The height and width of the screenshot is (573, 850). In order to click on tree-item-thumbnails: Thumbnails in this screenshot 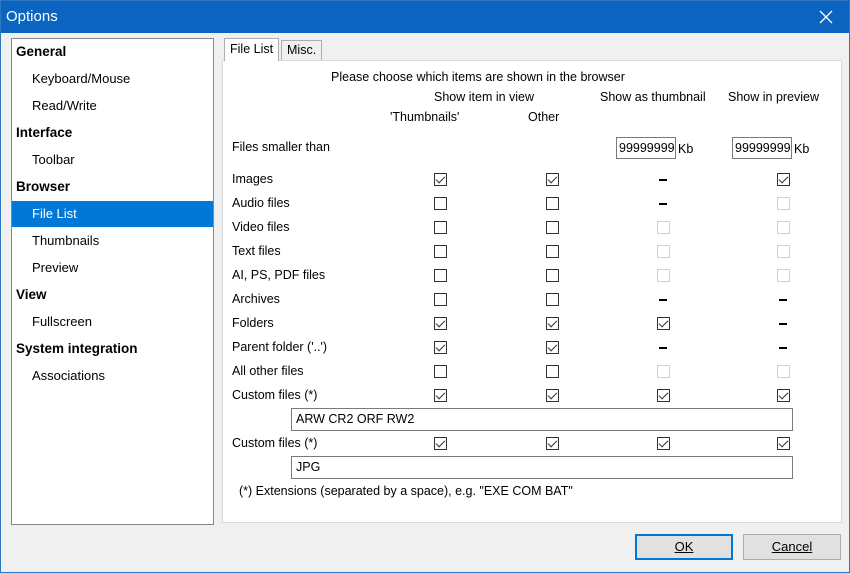, I will do `click(112, 241)`.